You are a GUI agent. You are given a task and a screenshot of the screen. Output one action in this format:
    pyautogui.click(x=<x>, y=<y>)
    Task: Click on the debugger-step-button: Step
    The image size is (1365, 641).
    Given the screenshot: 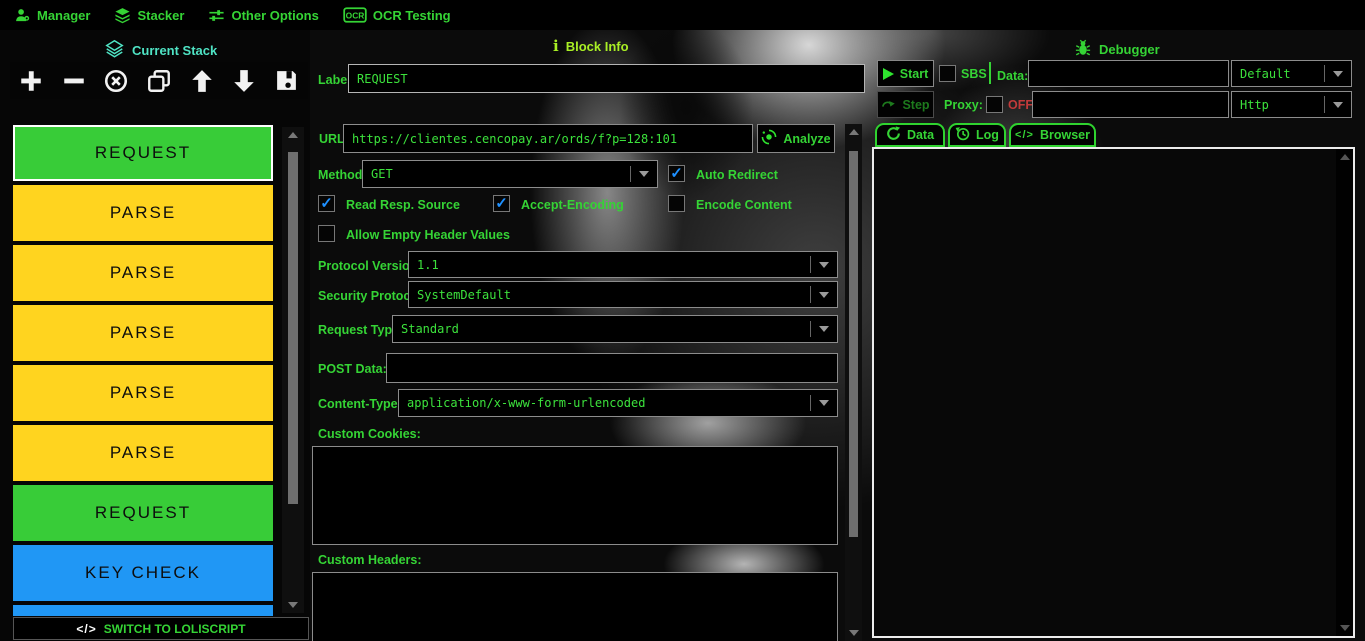 What is the action you would take?
    pyautogui.click(x=905, y=104)
    